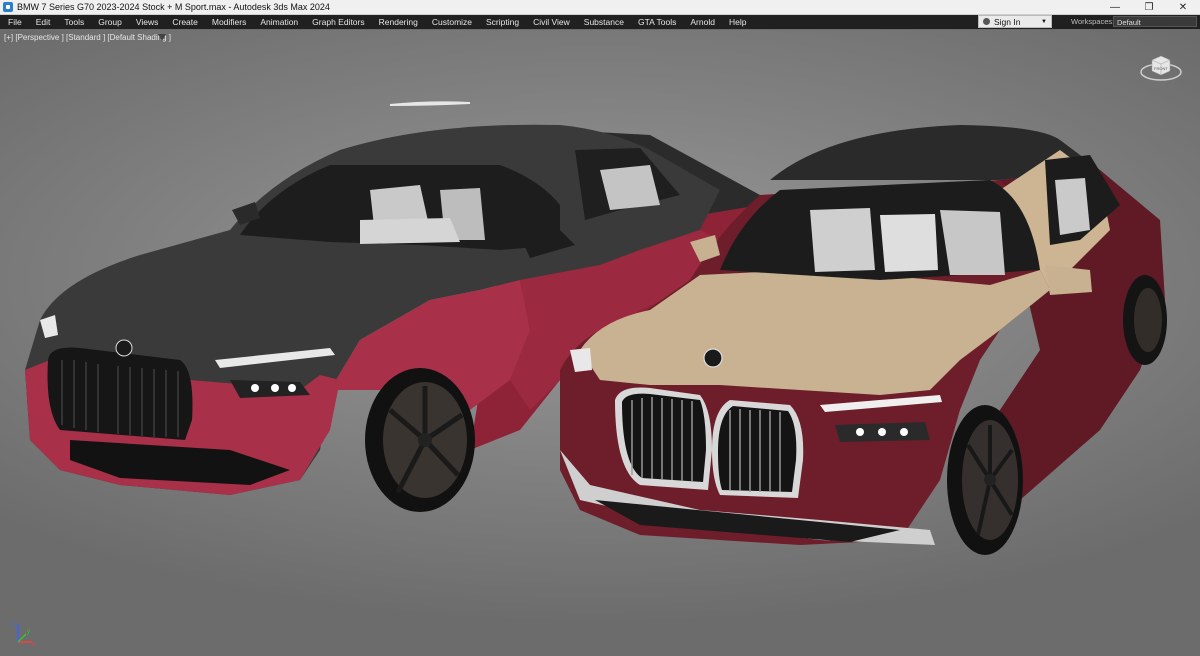  I want to click on menu-gta-tools: GTA Tools, so click(657, 22).